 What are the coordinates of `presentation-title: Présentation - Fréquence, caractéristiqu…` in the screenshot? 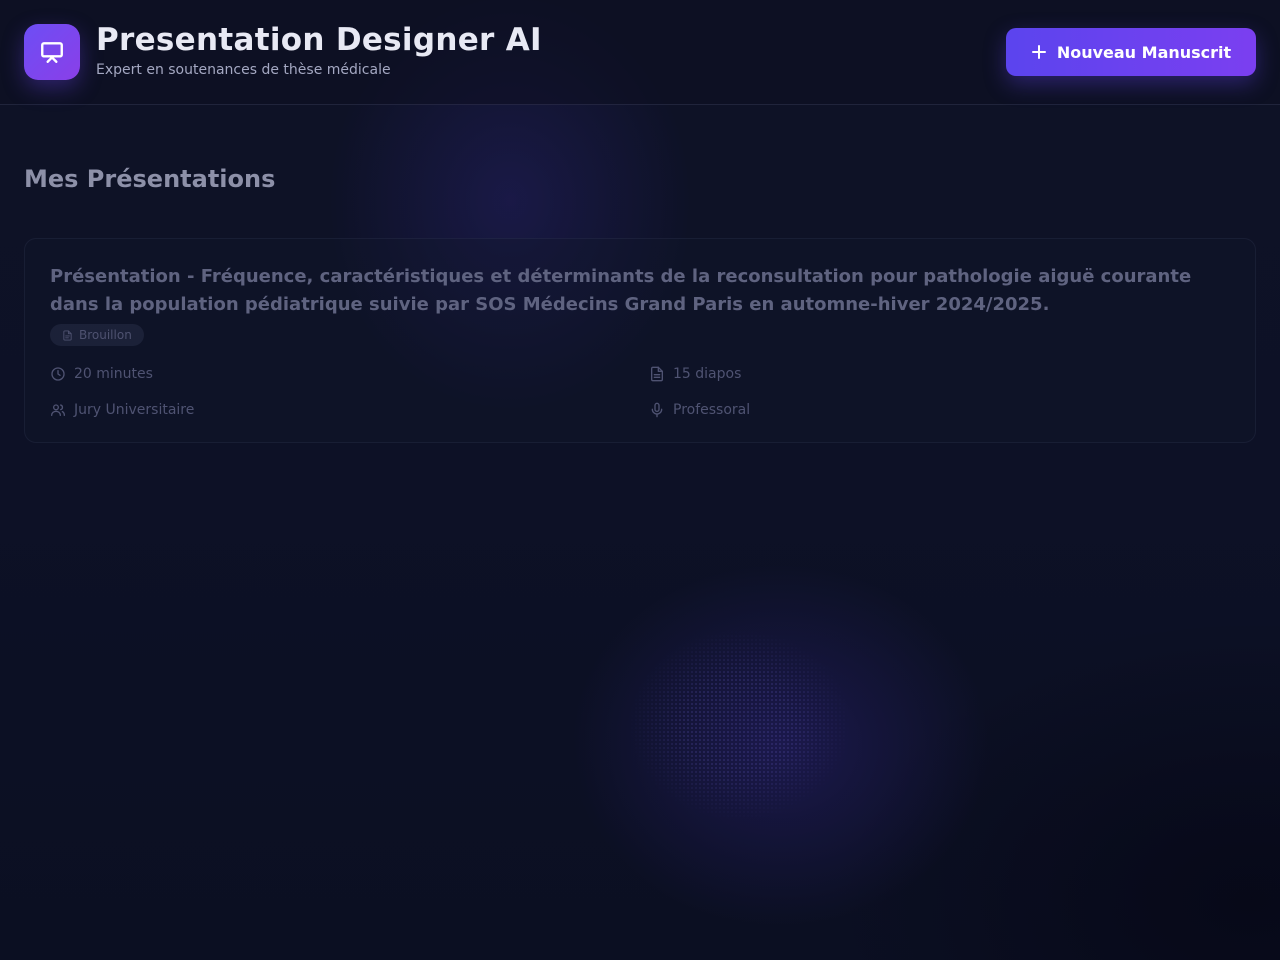 It's located at (621, 290).